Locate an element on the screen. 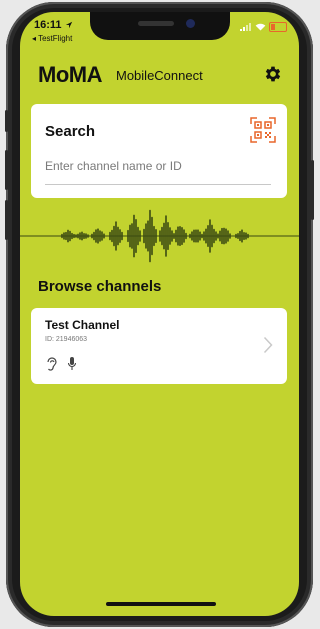  status-time: 16:11 is located at coordinates (53, 25).